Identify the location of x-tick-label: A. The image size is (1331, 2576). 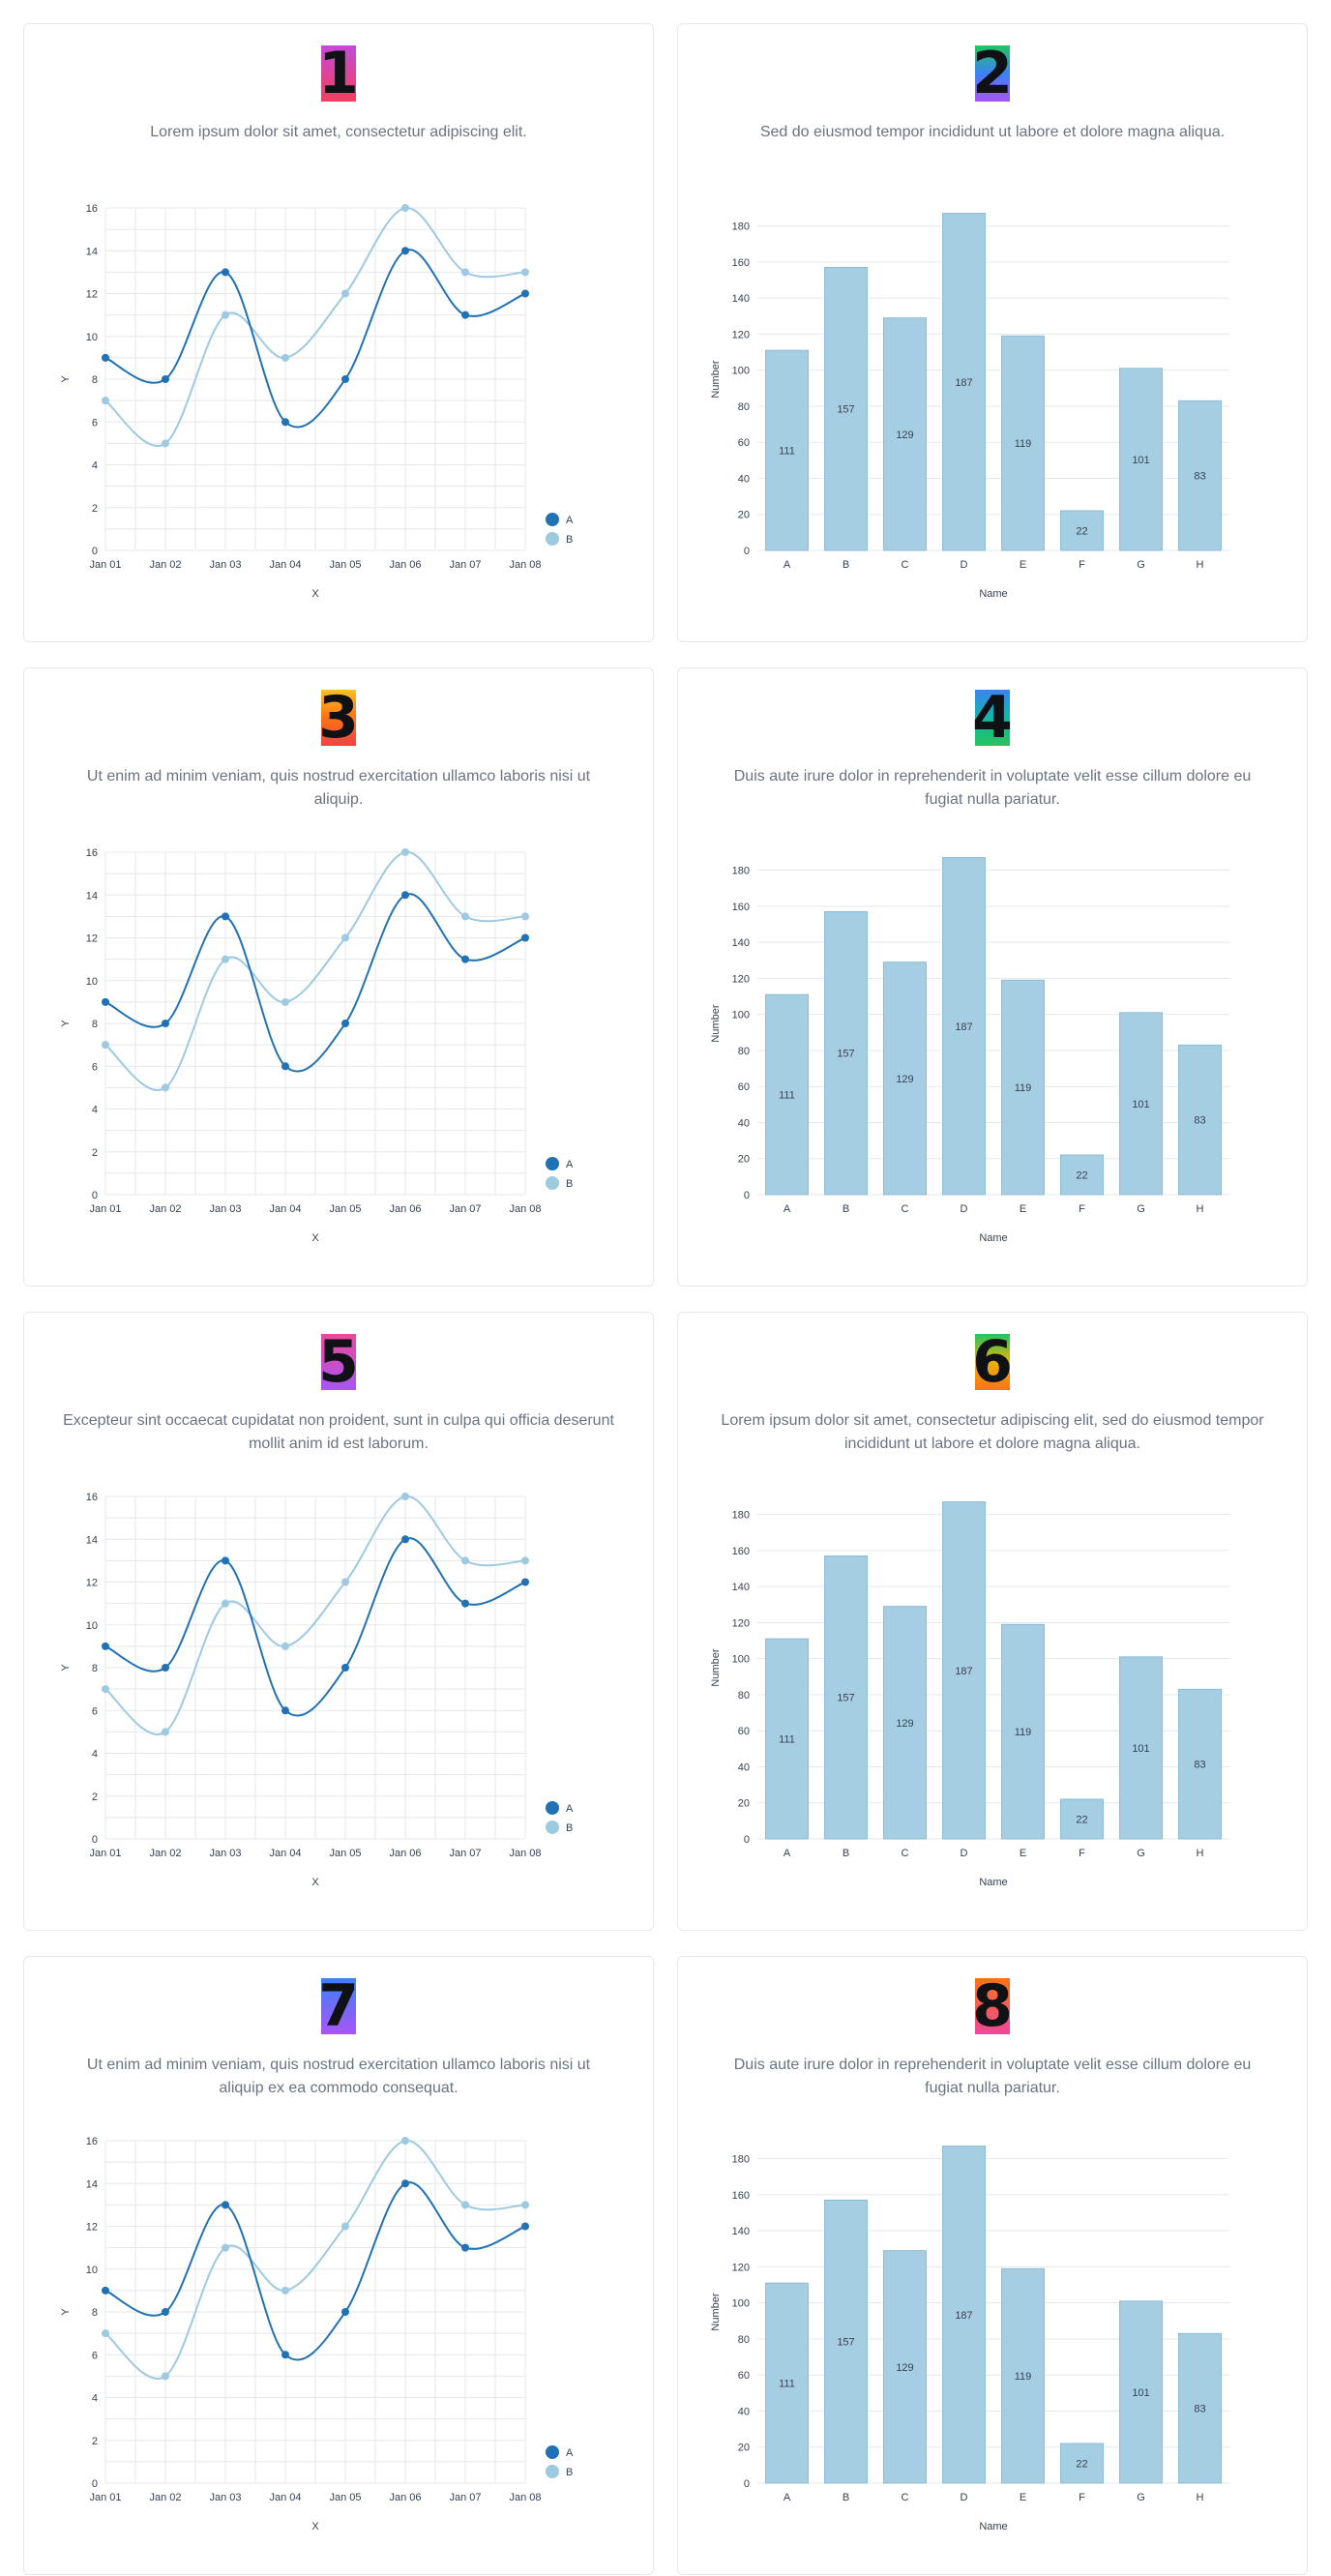
(787, 1854).